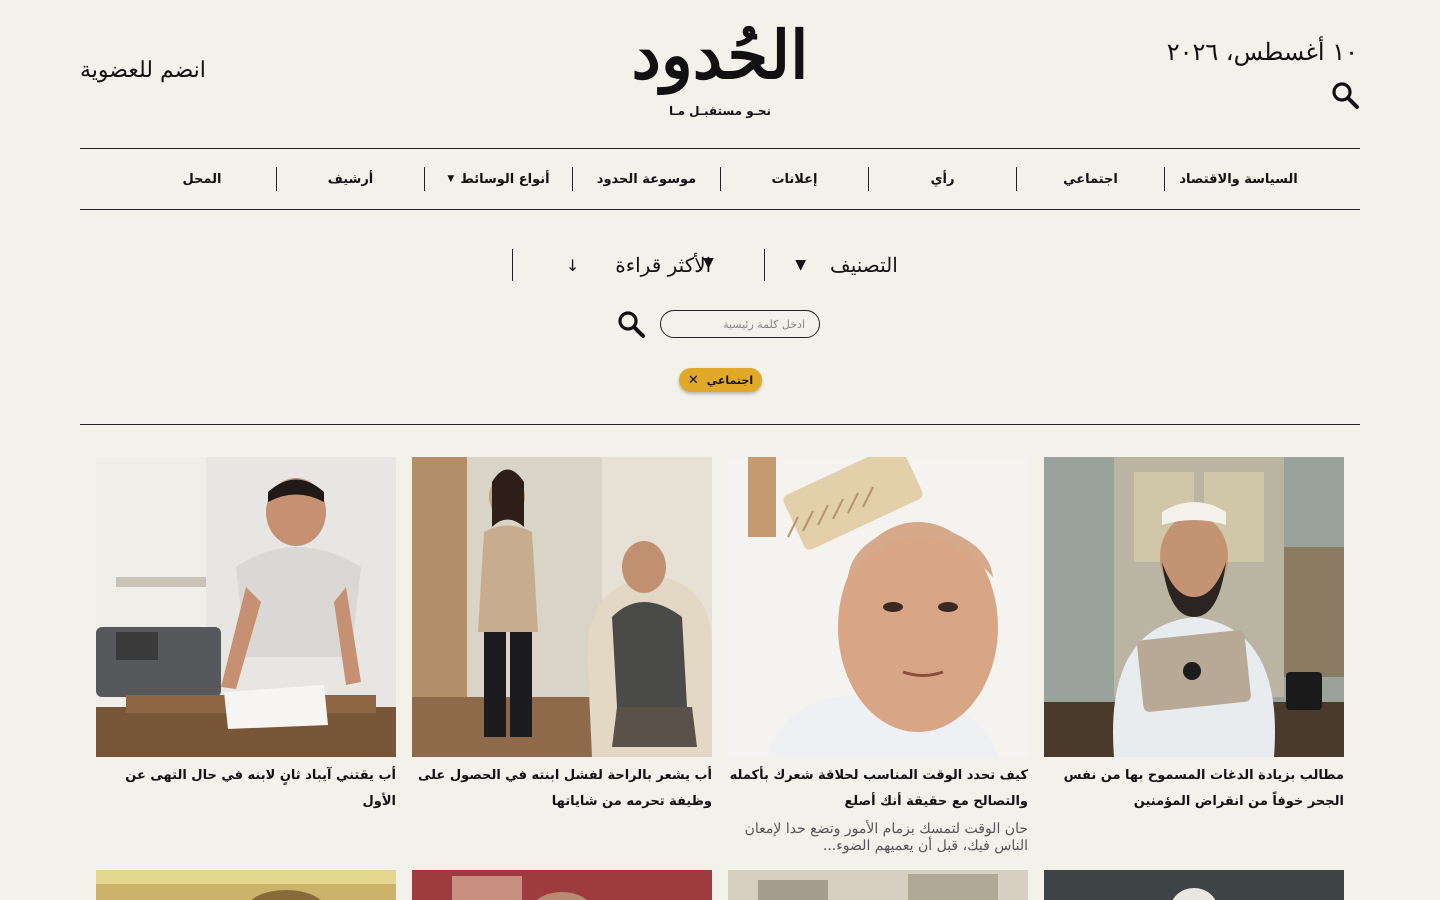 The height and width of the screenshot is (900, 1440). What do you see at coordinates (572, 265) in the screenshot?
I see `arrow-down-icon: ↓` at bounding box center [572, 265].